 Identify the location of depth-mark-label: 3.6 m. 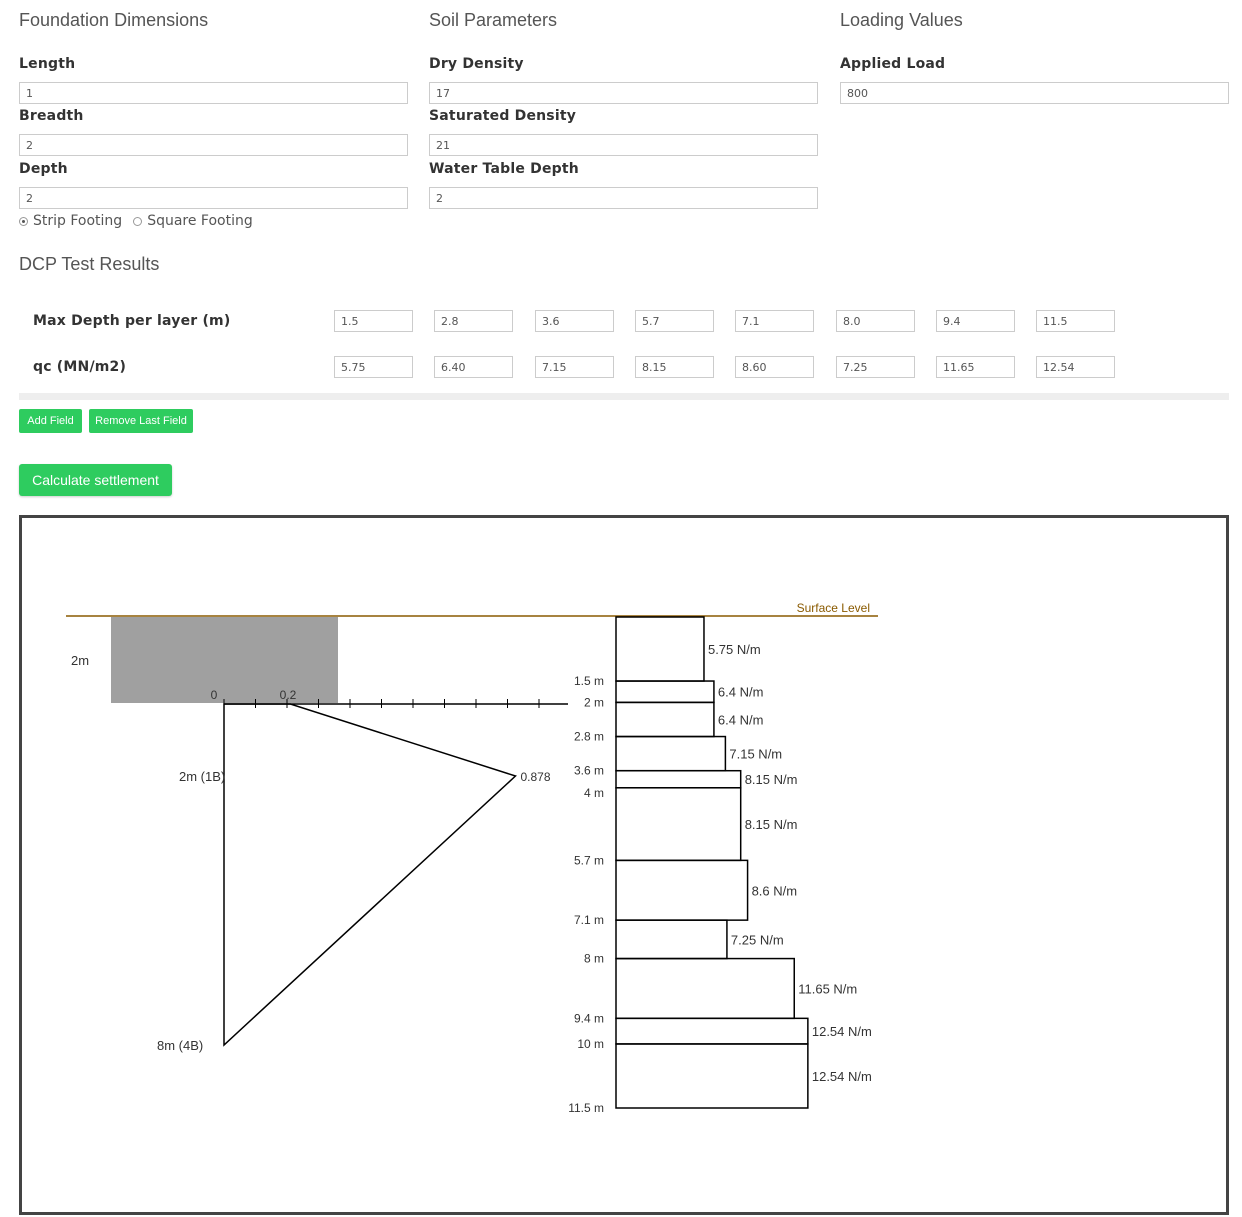
(589, 771).